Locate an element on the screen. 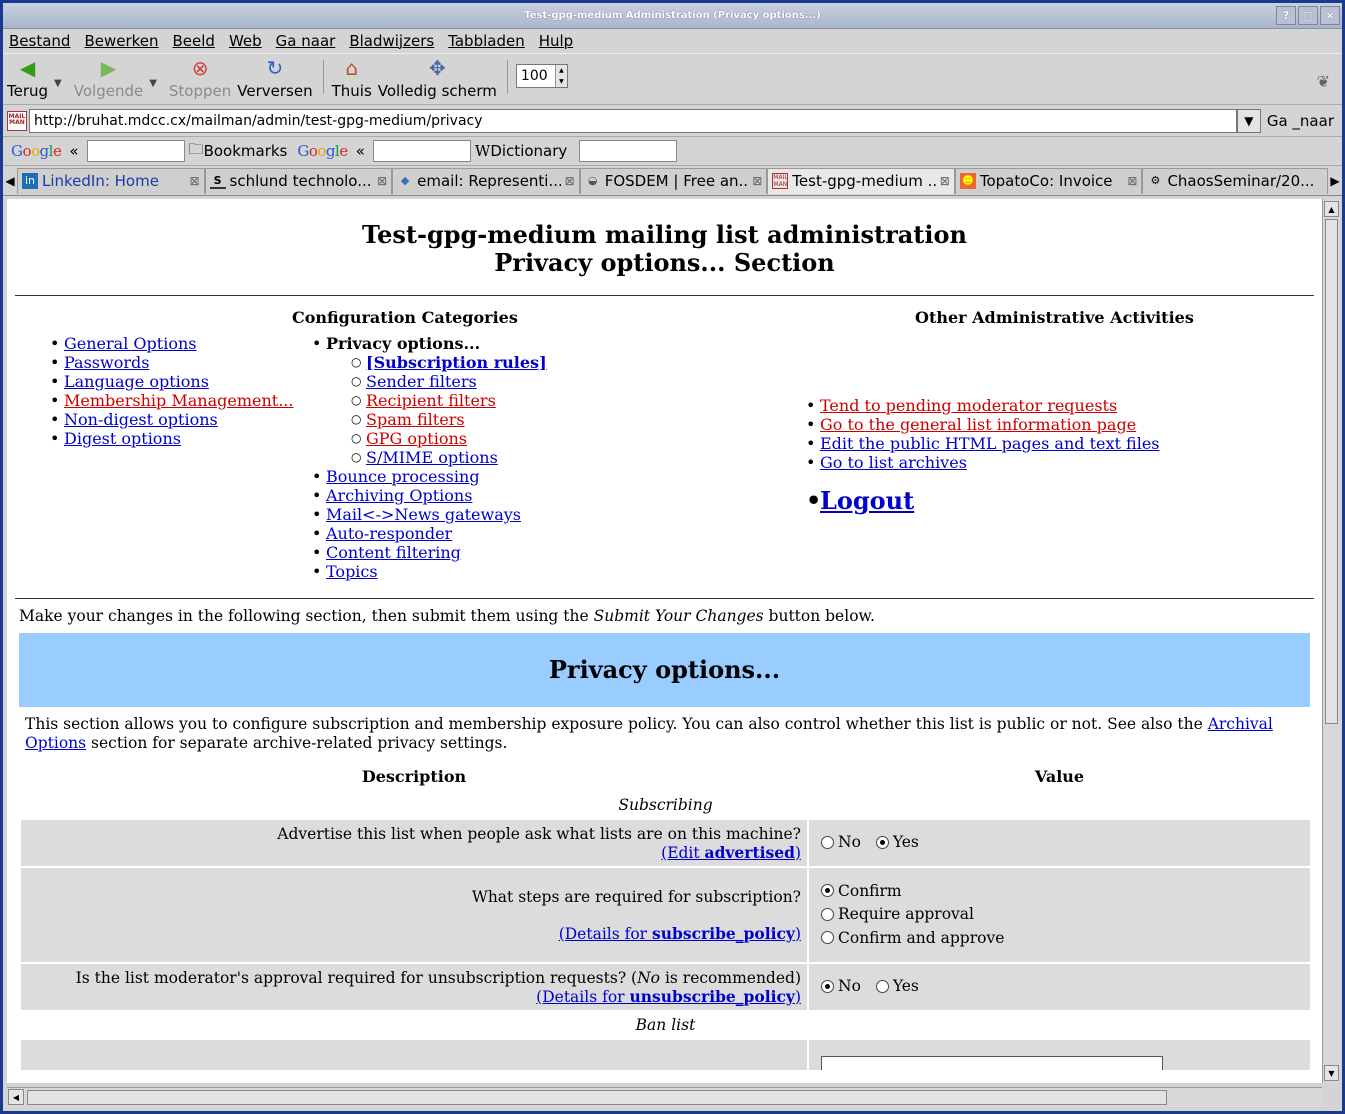 The width and height of the screenshot is (1345, 1114). toolbar-separator is located at coordinates (323, 77).